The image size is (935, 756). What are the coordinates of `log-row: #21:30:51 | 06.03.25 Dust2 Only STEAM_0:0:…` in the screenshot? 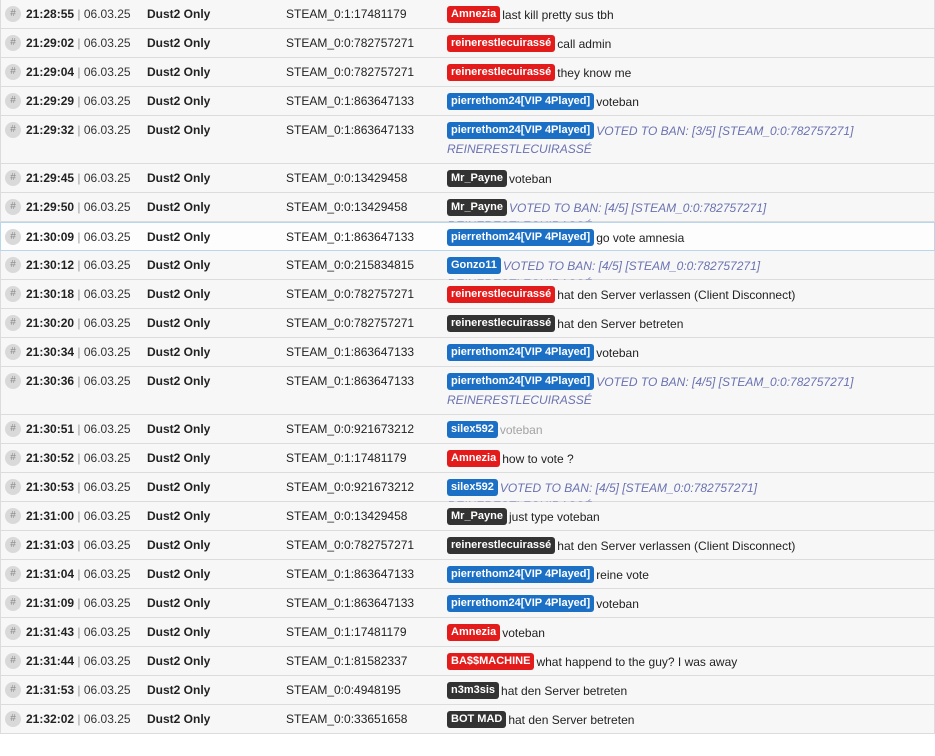 It's located at (467, 429).